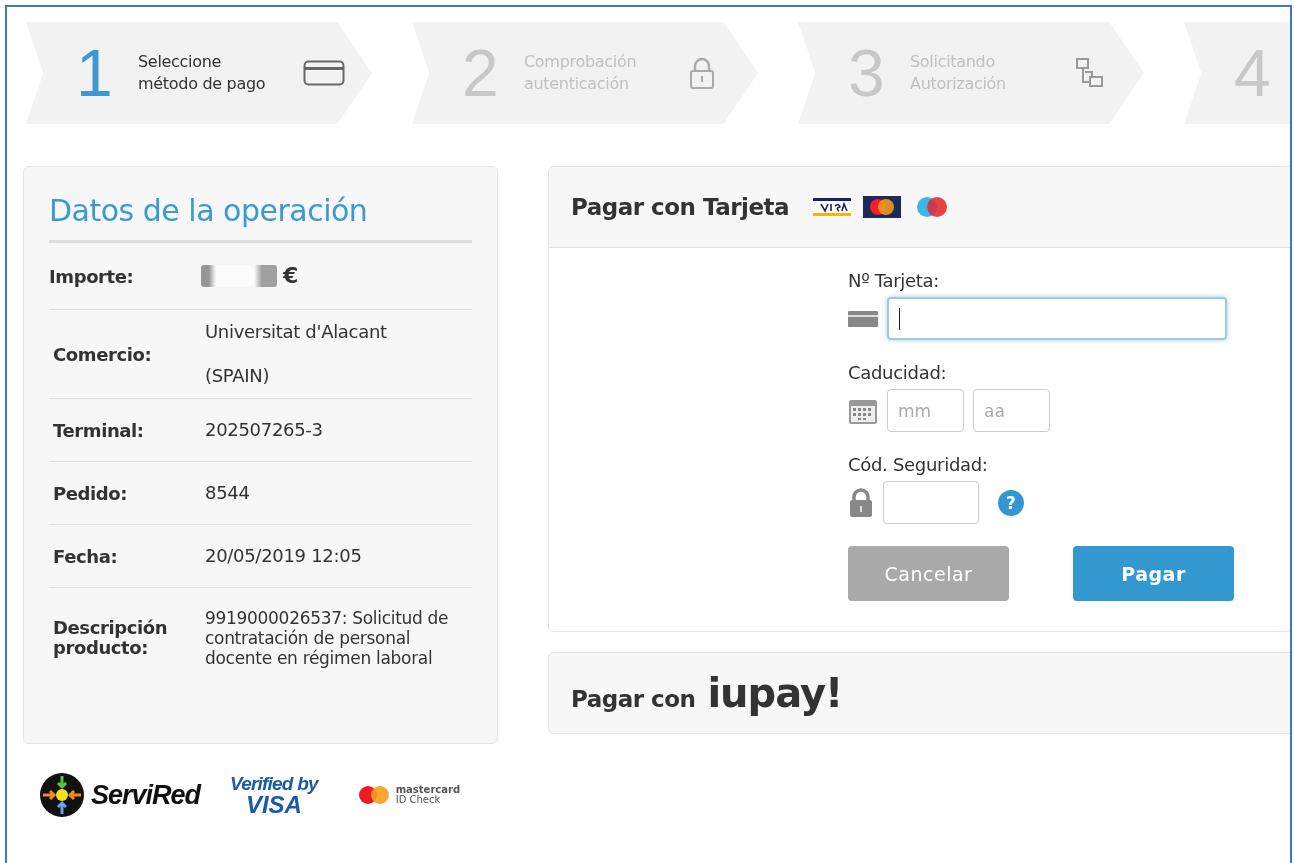 The height and width of the screenshot is (863, 1294). What do you see at coordinates (633, 698) in the screenshot?
I see `panel-title: Pagar con` at bounding box center [633, 698].